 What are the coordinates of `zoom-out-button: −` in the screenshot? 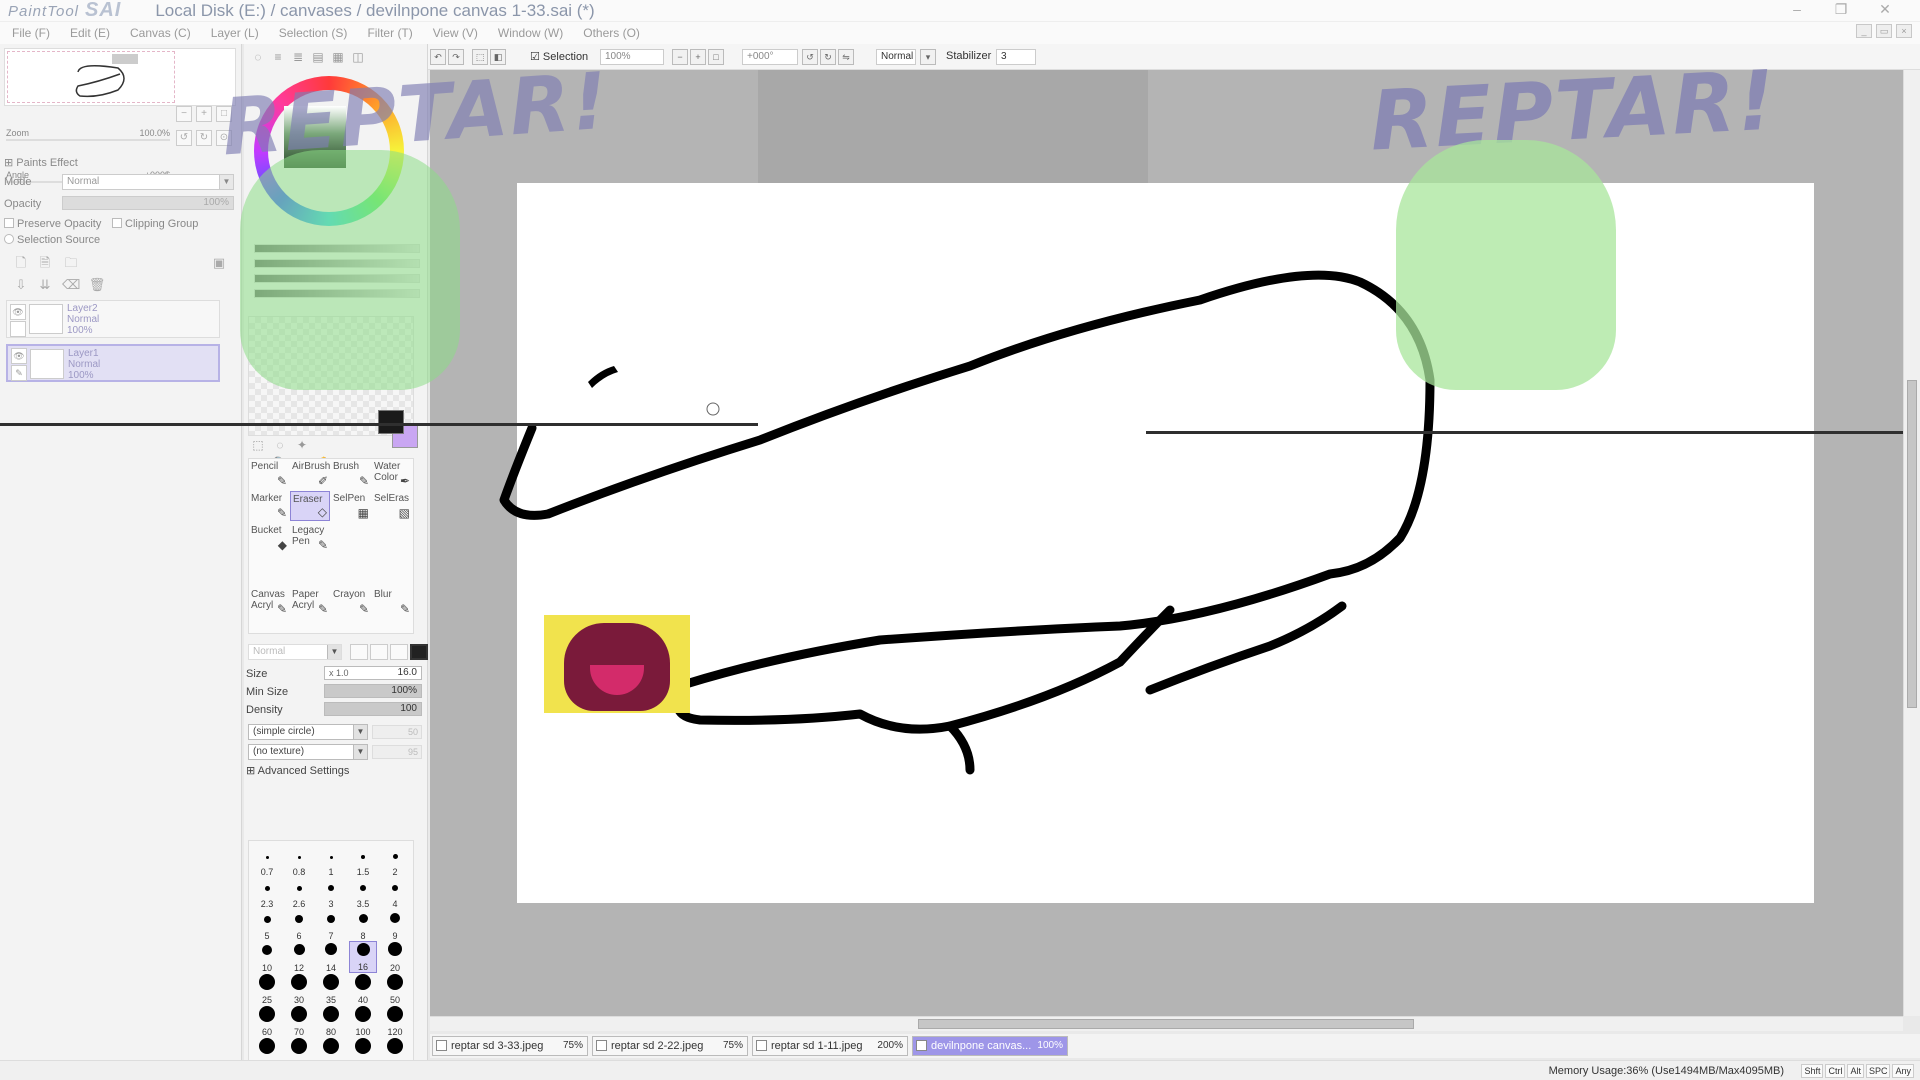 It's located at (680, 57).